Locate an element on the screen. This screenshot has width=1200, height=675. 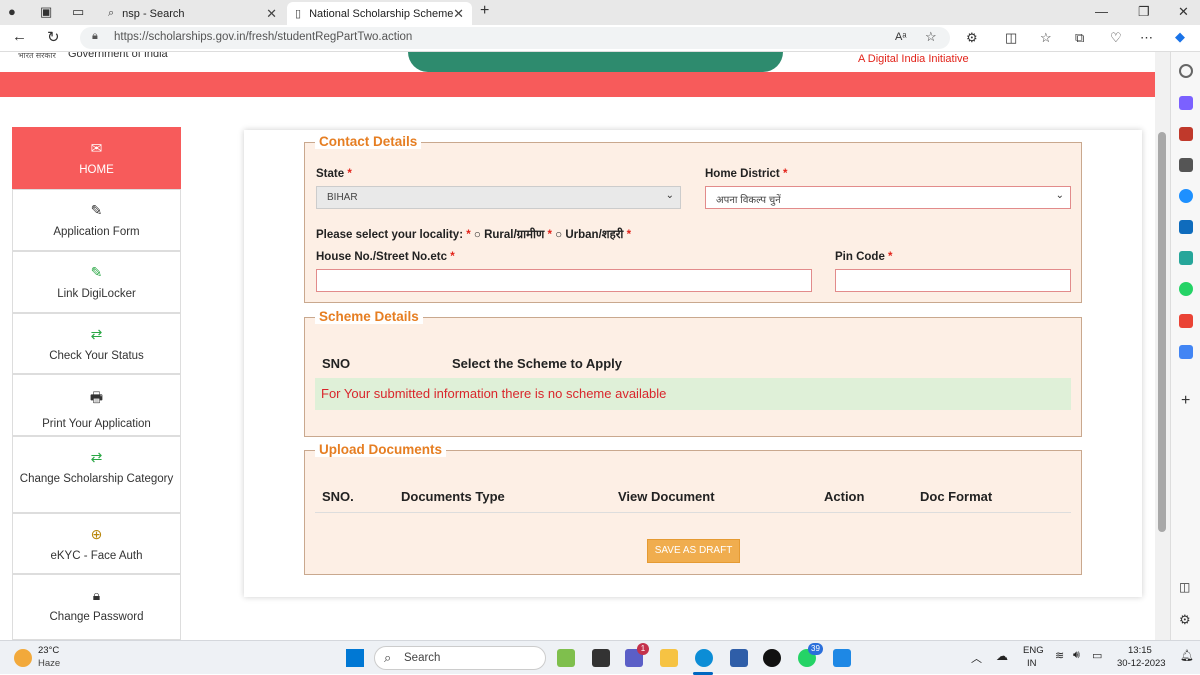
pin-input is located at coordinates (953, 280).